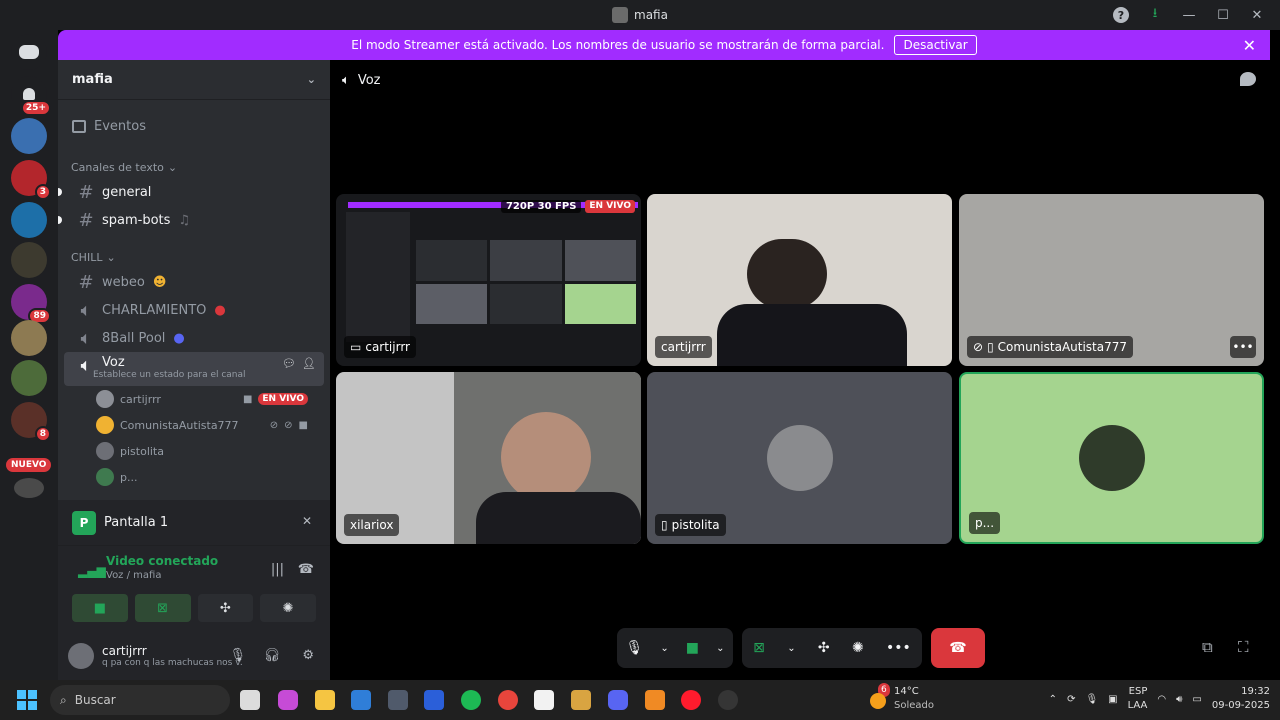 The image size is (1280, 720). I want to click on opera-icon, so click(691, 700).